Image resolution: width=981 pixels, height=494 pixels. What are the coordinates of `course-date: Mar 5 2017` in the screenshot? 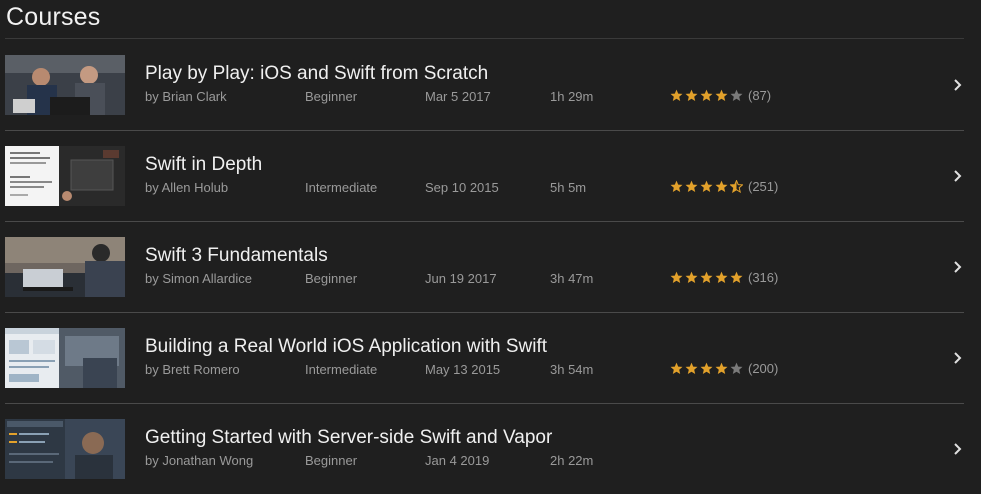 It's located at (458, 96).